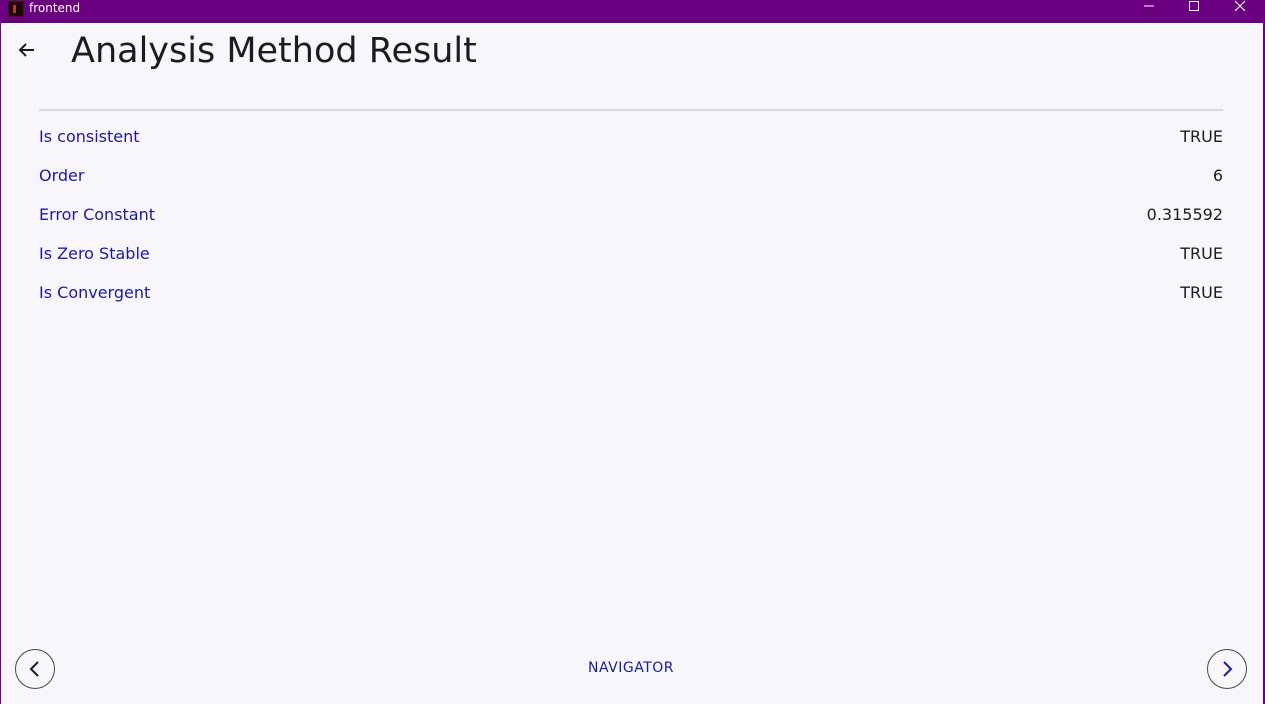 The image size is (1265, 704). What do you see at coordinates (94, 253) in the screenshot?
I see `result-label: Is Zero Stable` at bounding box center [94, 253].